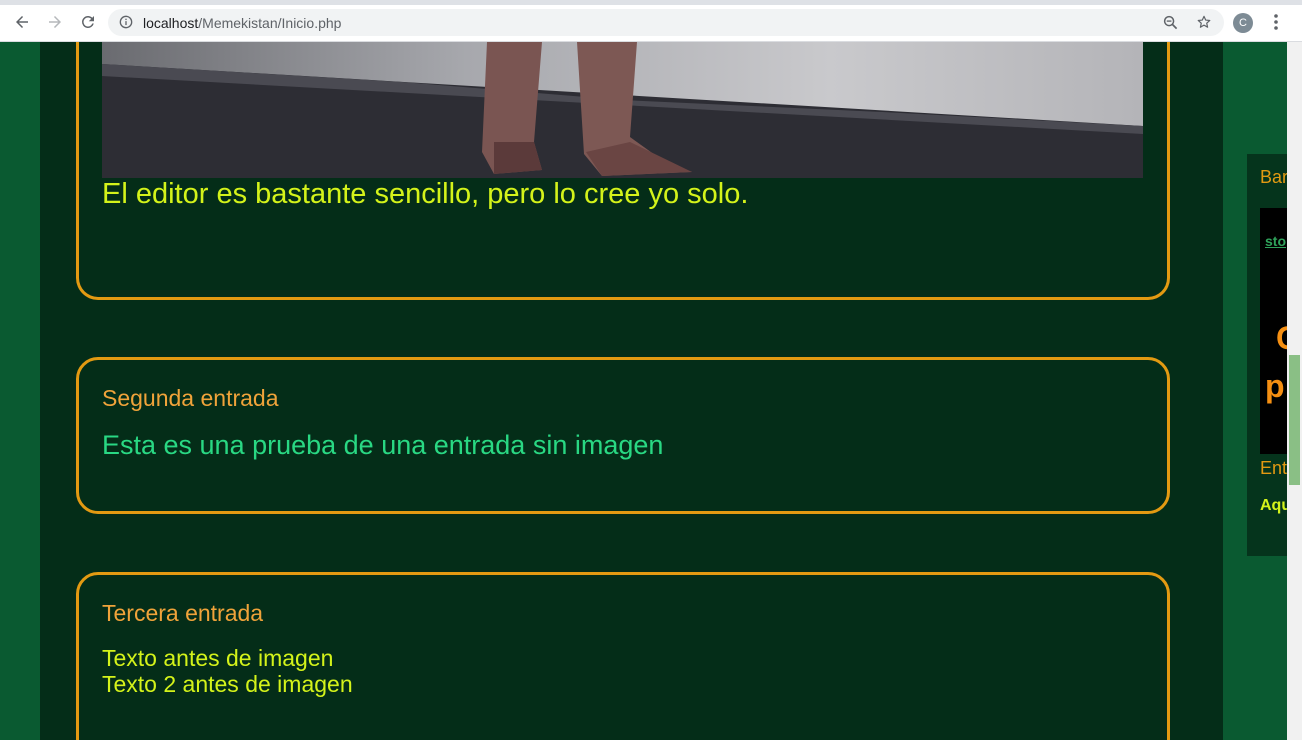  I want to click on scrollbar-thumb, so click(1294, 420).